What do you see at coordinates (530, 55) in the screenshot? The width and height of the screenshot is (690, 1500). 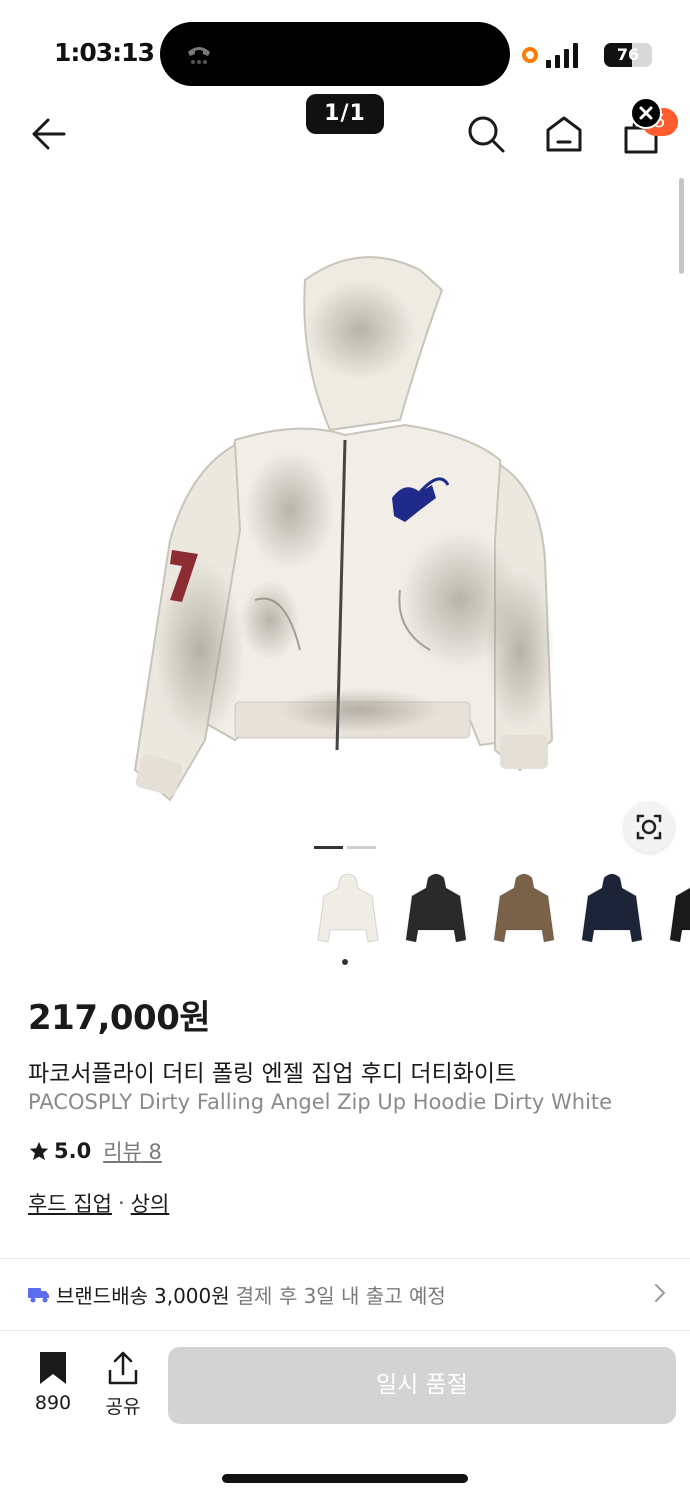 I see `recording-indicator-icon` at bounding box center [530, 55].